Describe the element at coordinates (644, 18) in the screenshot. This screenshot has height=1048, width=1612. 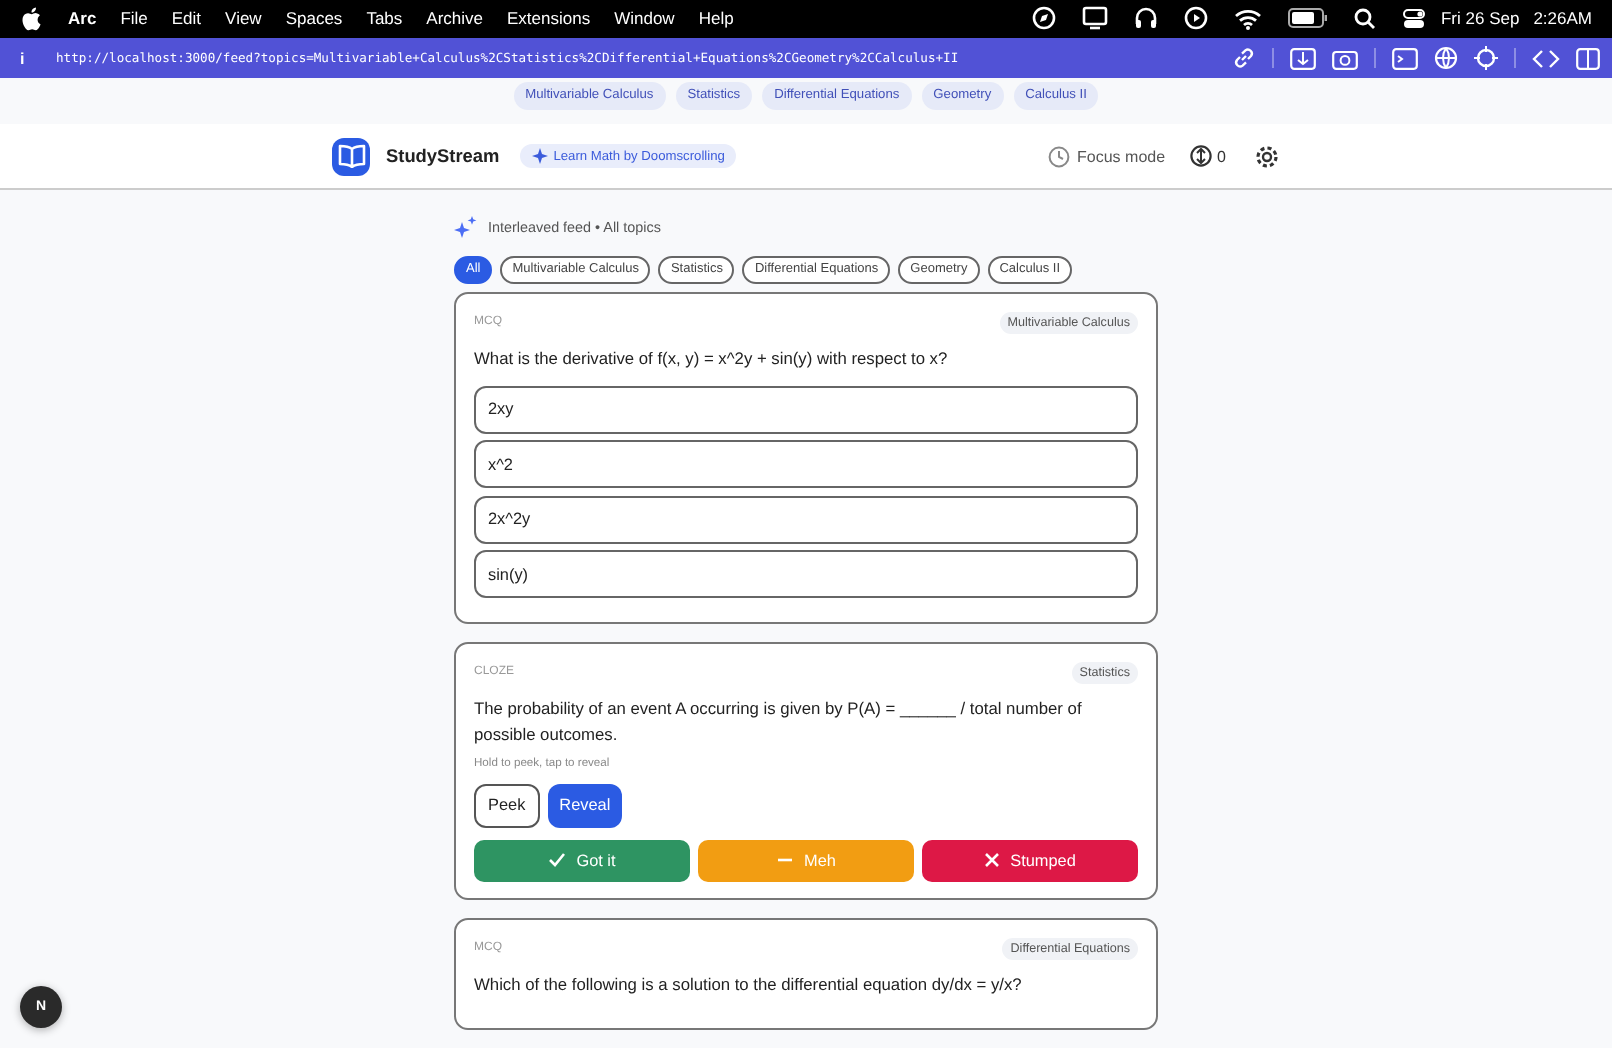
I see `menu-item: Window` at that location.